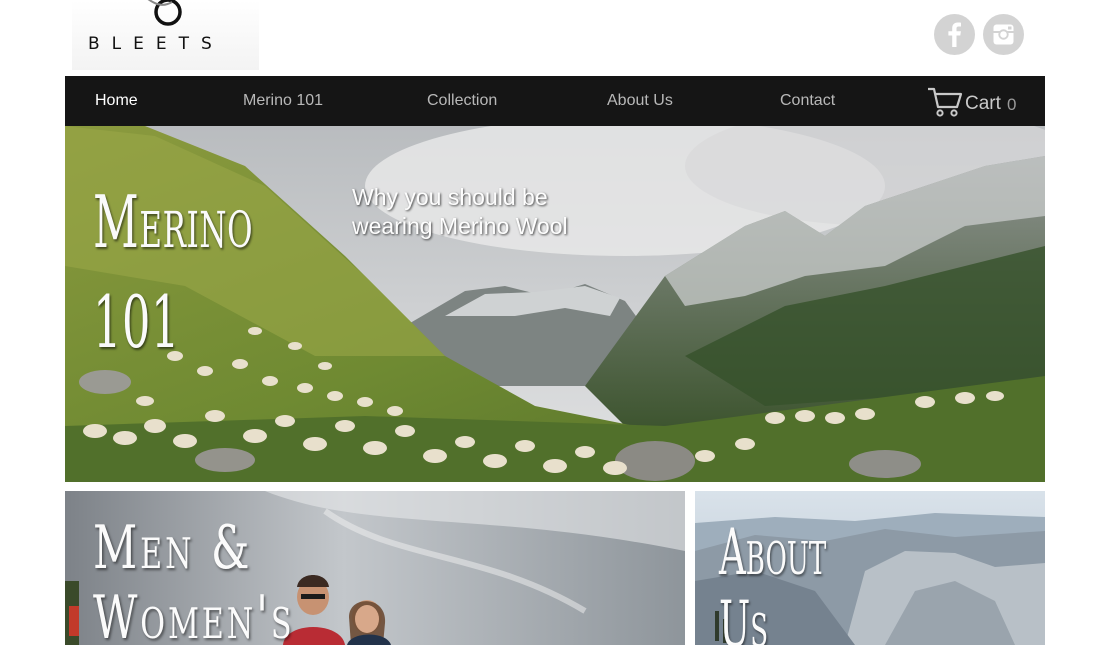 The image size is (1104, 645). What do you see at coordinates (870, 568) in the screenshot?
I see `about-us-card: About Us` at bounding box center [870, 568].